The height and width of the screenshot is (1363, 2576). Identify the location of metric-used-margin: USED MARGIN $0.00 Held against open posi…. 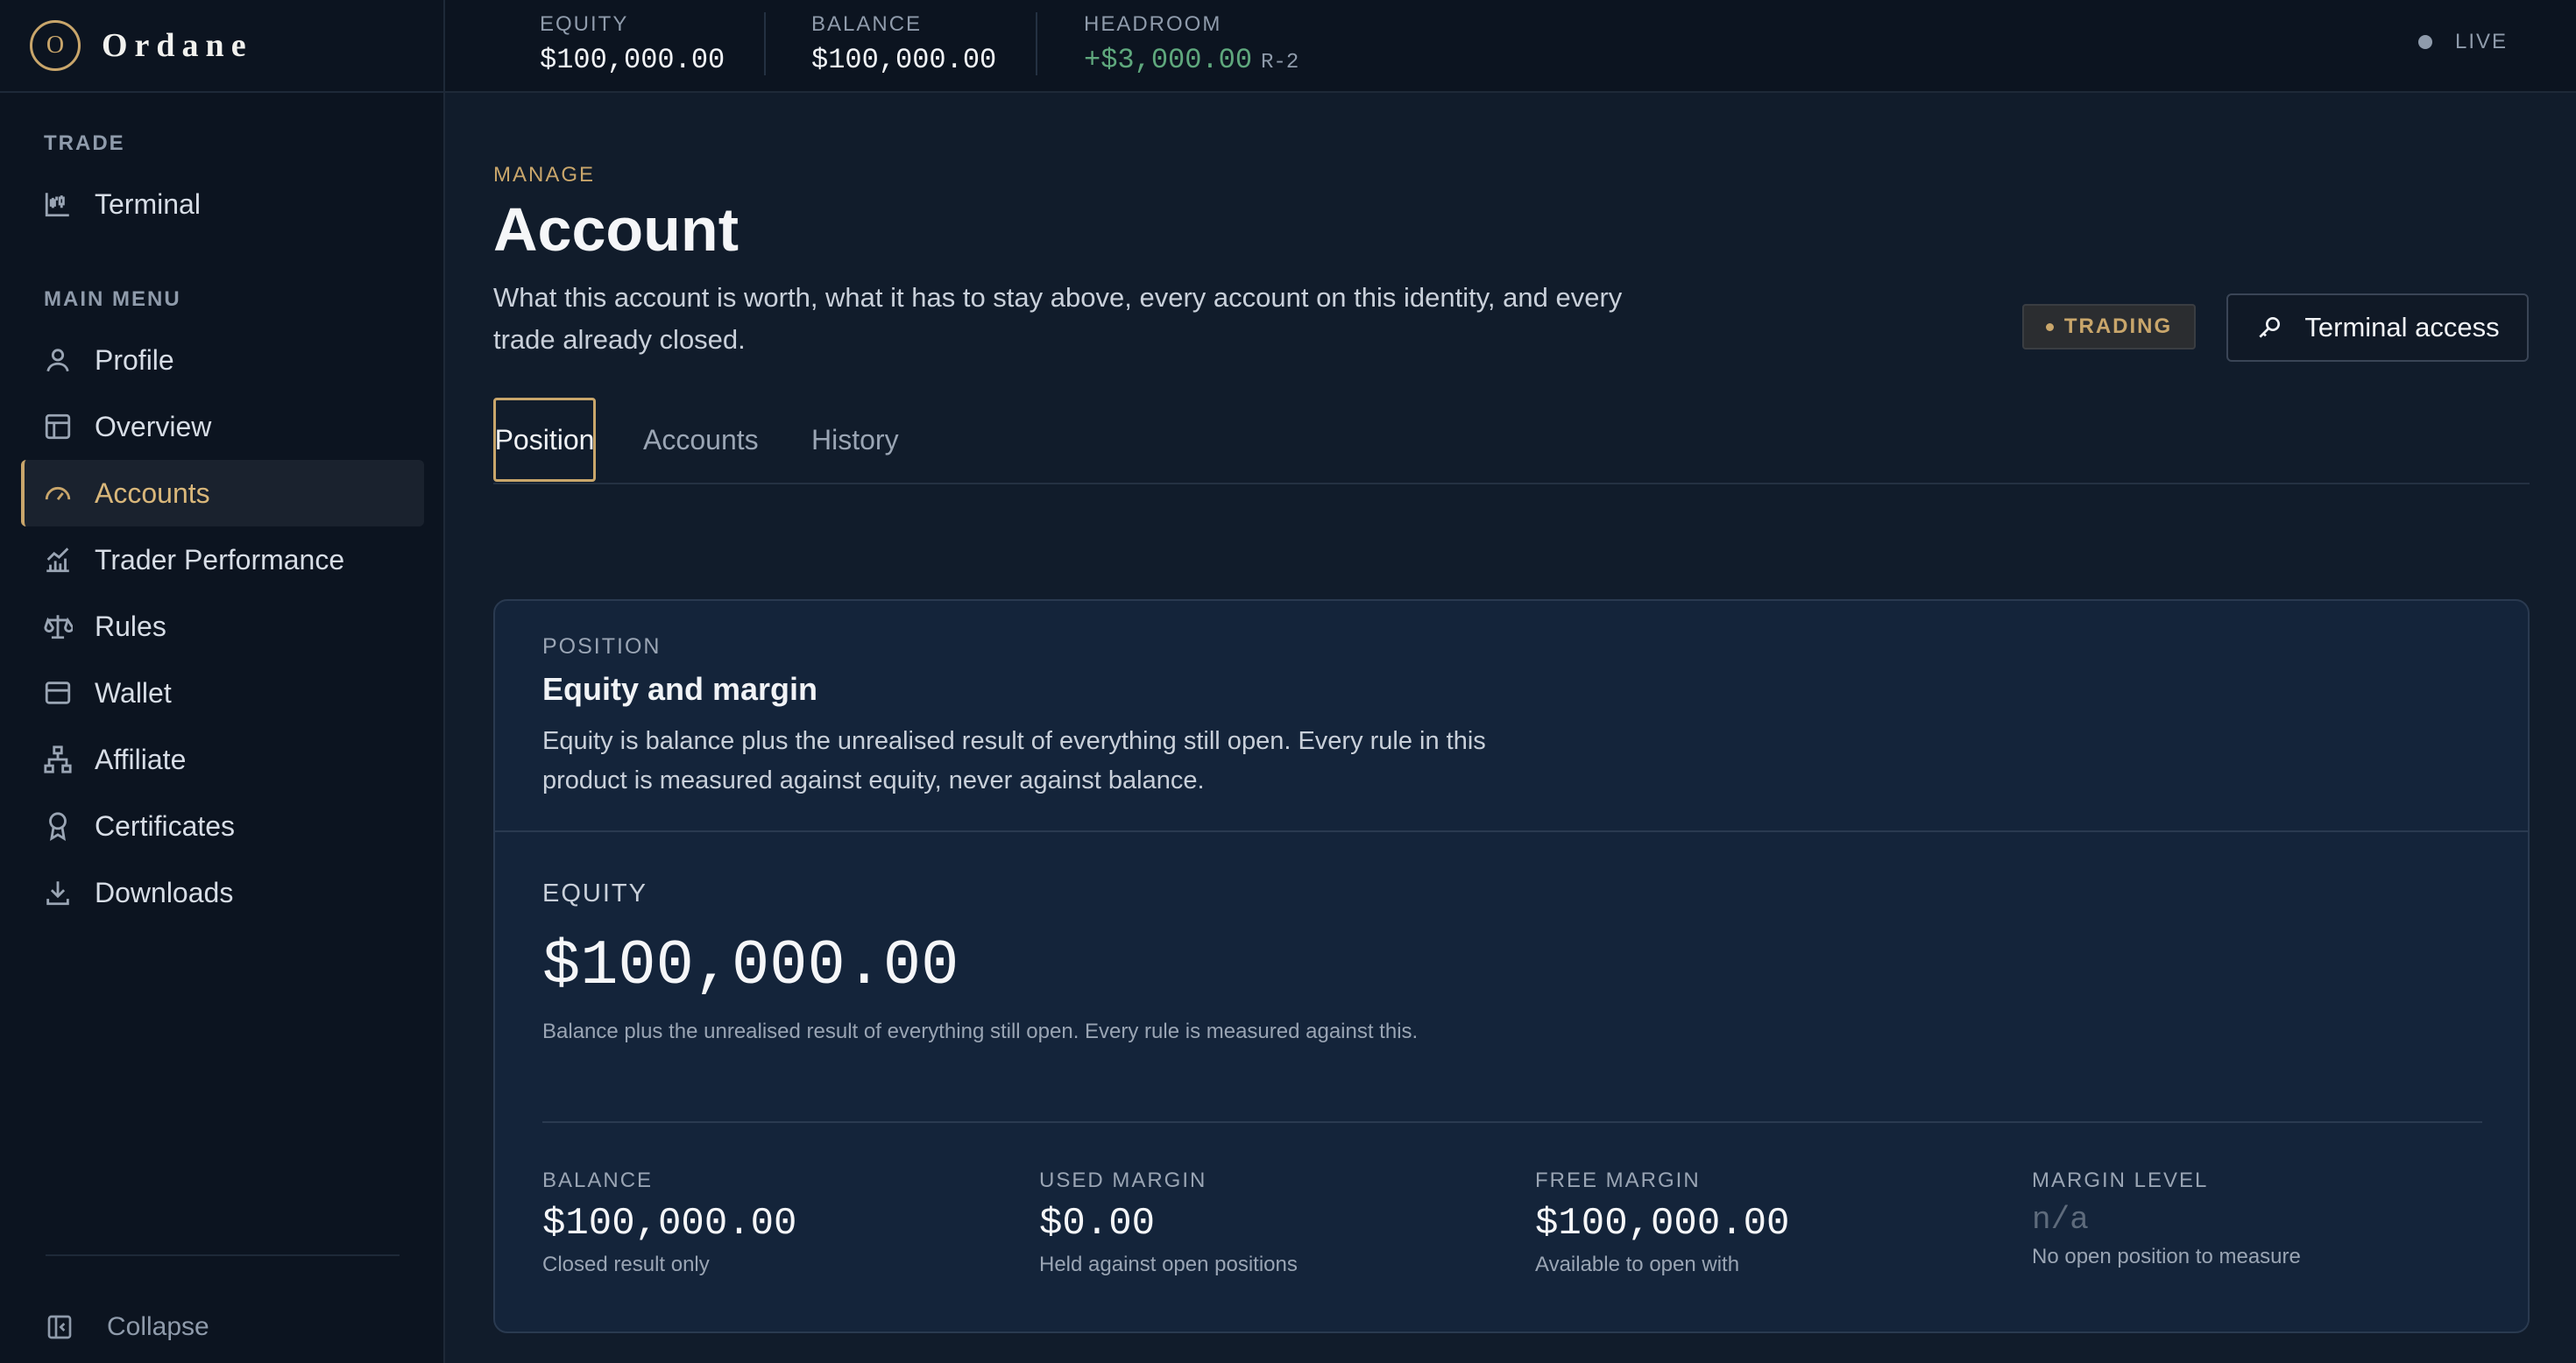
(1168, 1223).